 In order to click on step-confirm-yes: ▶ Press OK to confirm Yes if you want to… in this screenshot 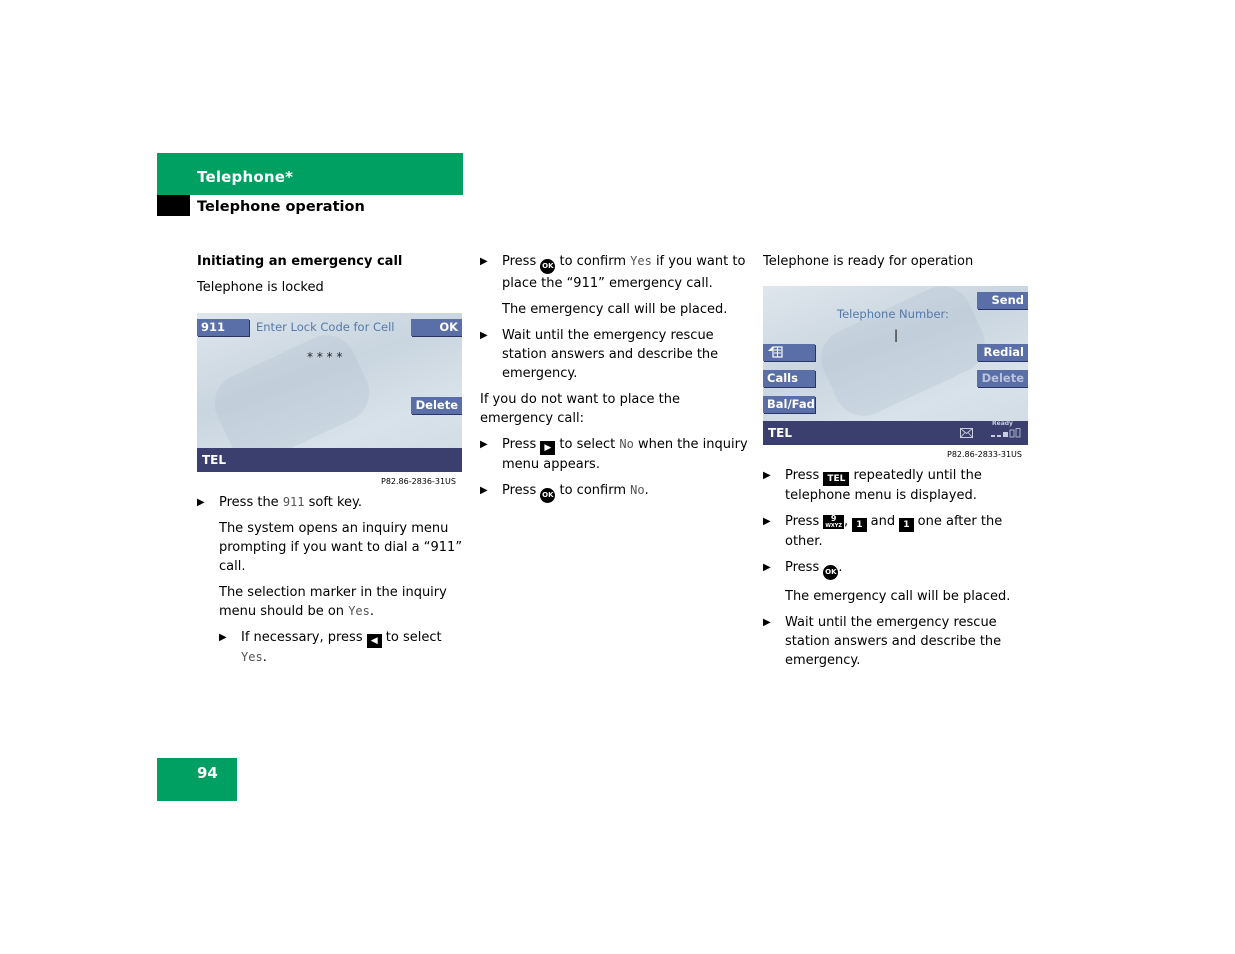, I will do `click(613, 272)`.